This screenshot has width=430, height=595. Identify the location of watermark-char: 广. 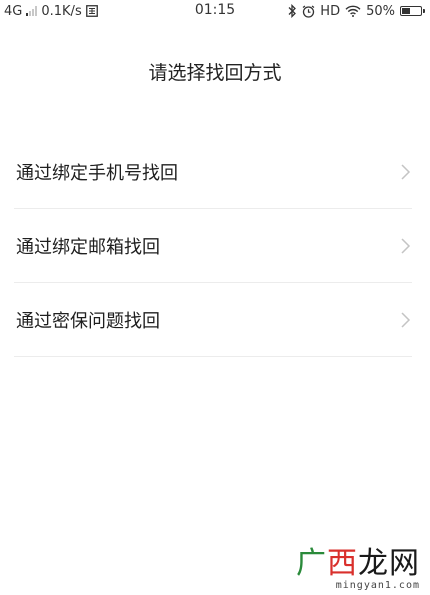
(311, 563).